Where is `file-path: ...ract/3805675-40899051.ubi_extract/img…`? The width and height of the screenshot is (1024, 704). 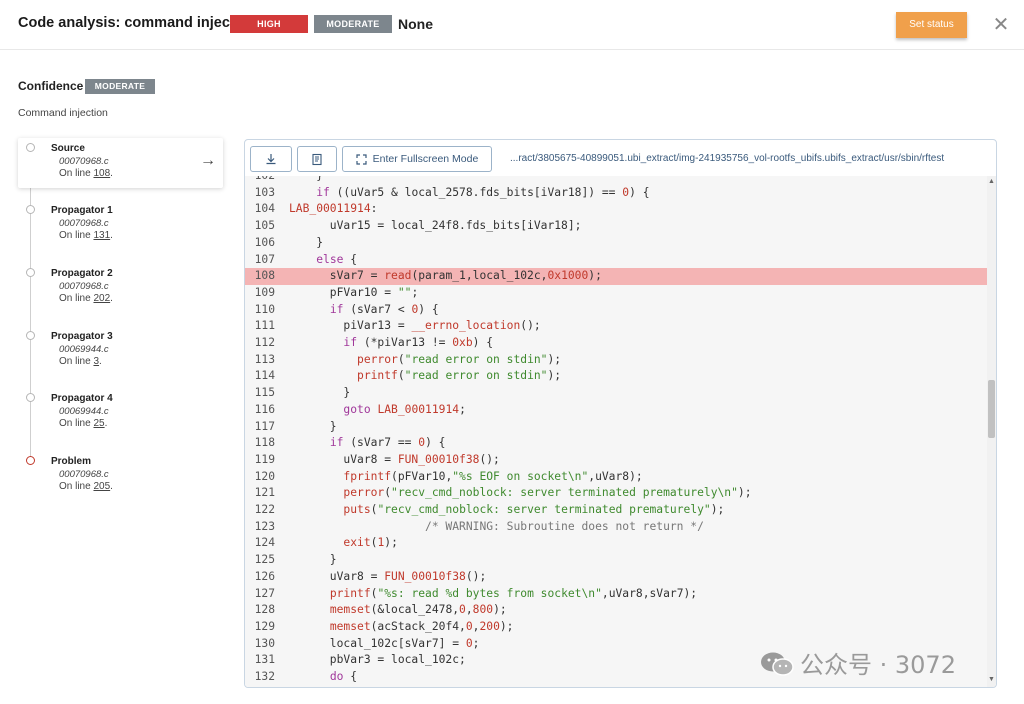 file-path: ...ract/3805675-40899051.ubi_extract/img… is located at coordinates (727, 158).